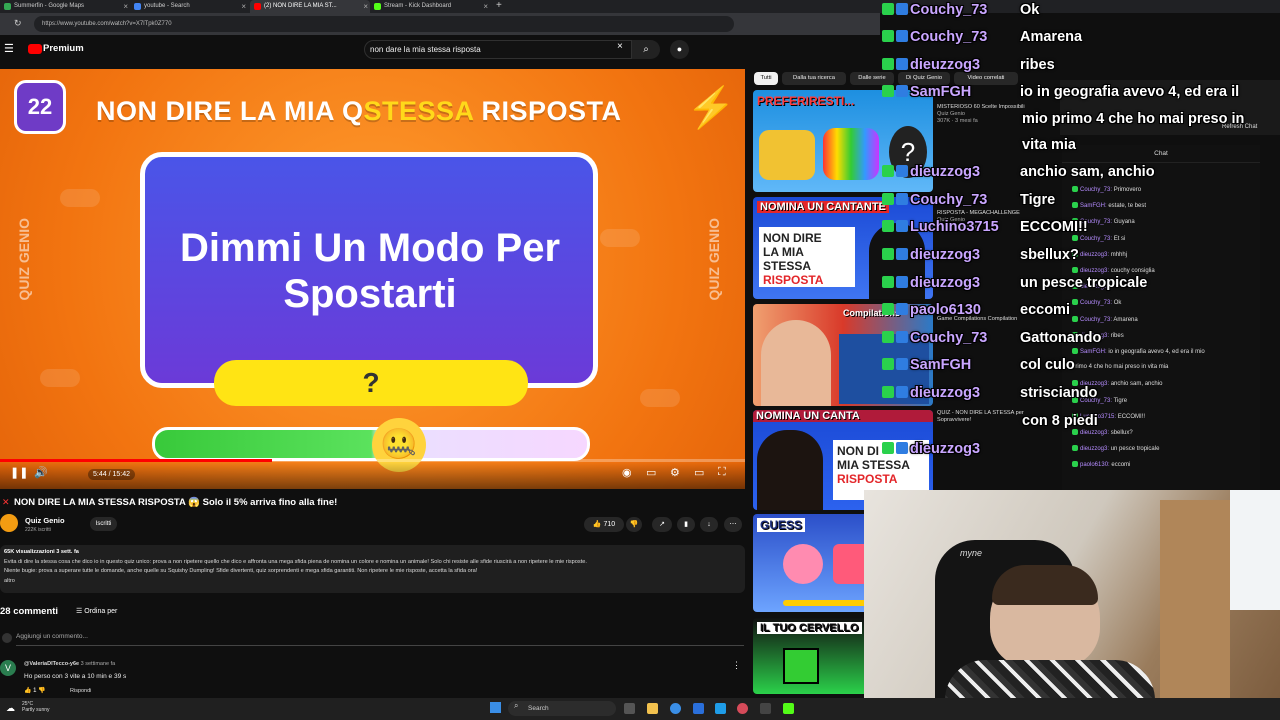  I want to click on browser-tab-maps: Summerfin - Google Maps ×, so click(65, 6).